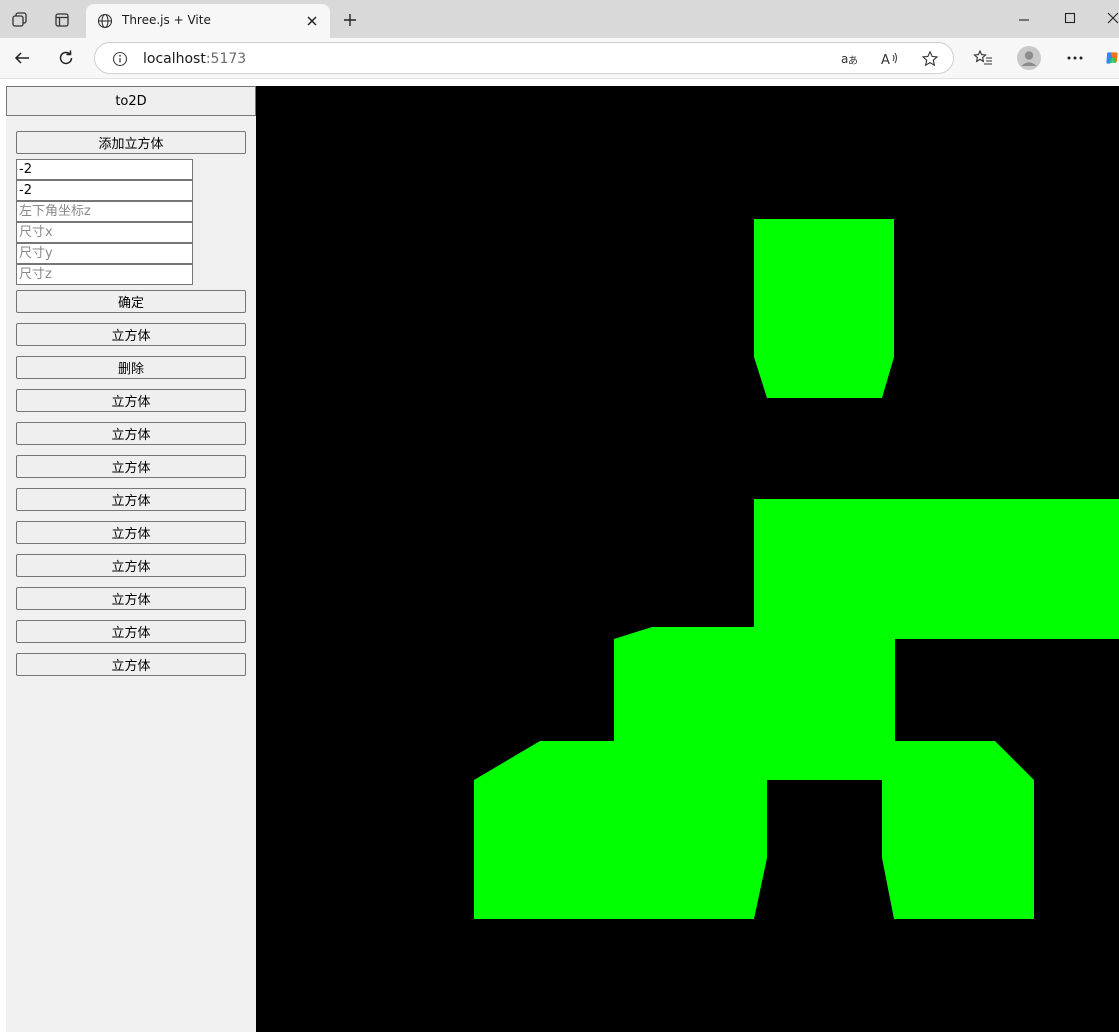  Describe the element at coordinates (104, 274) in the screenshot. I see `size-z-input: 尺寸z` at that location.